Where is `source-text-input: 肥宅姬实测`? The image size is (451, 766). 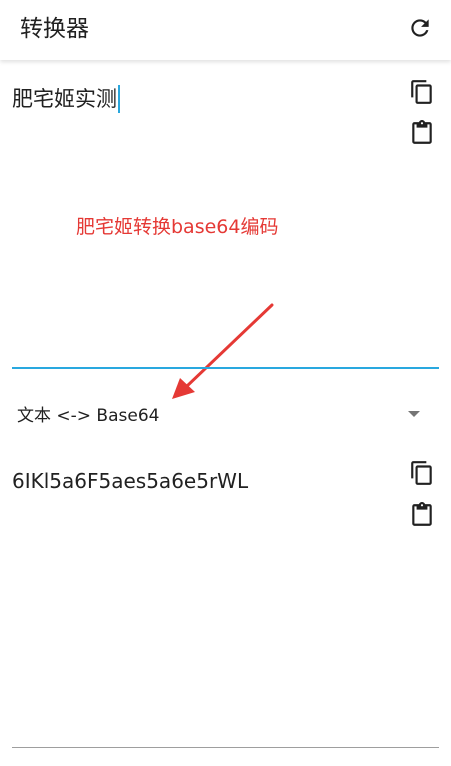 source-text-input: 肥宅姬实测 is located at coordinates (66, 99).